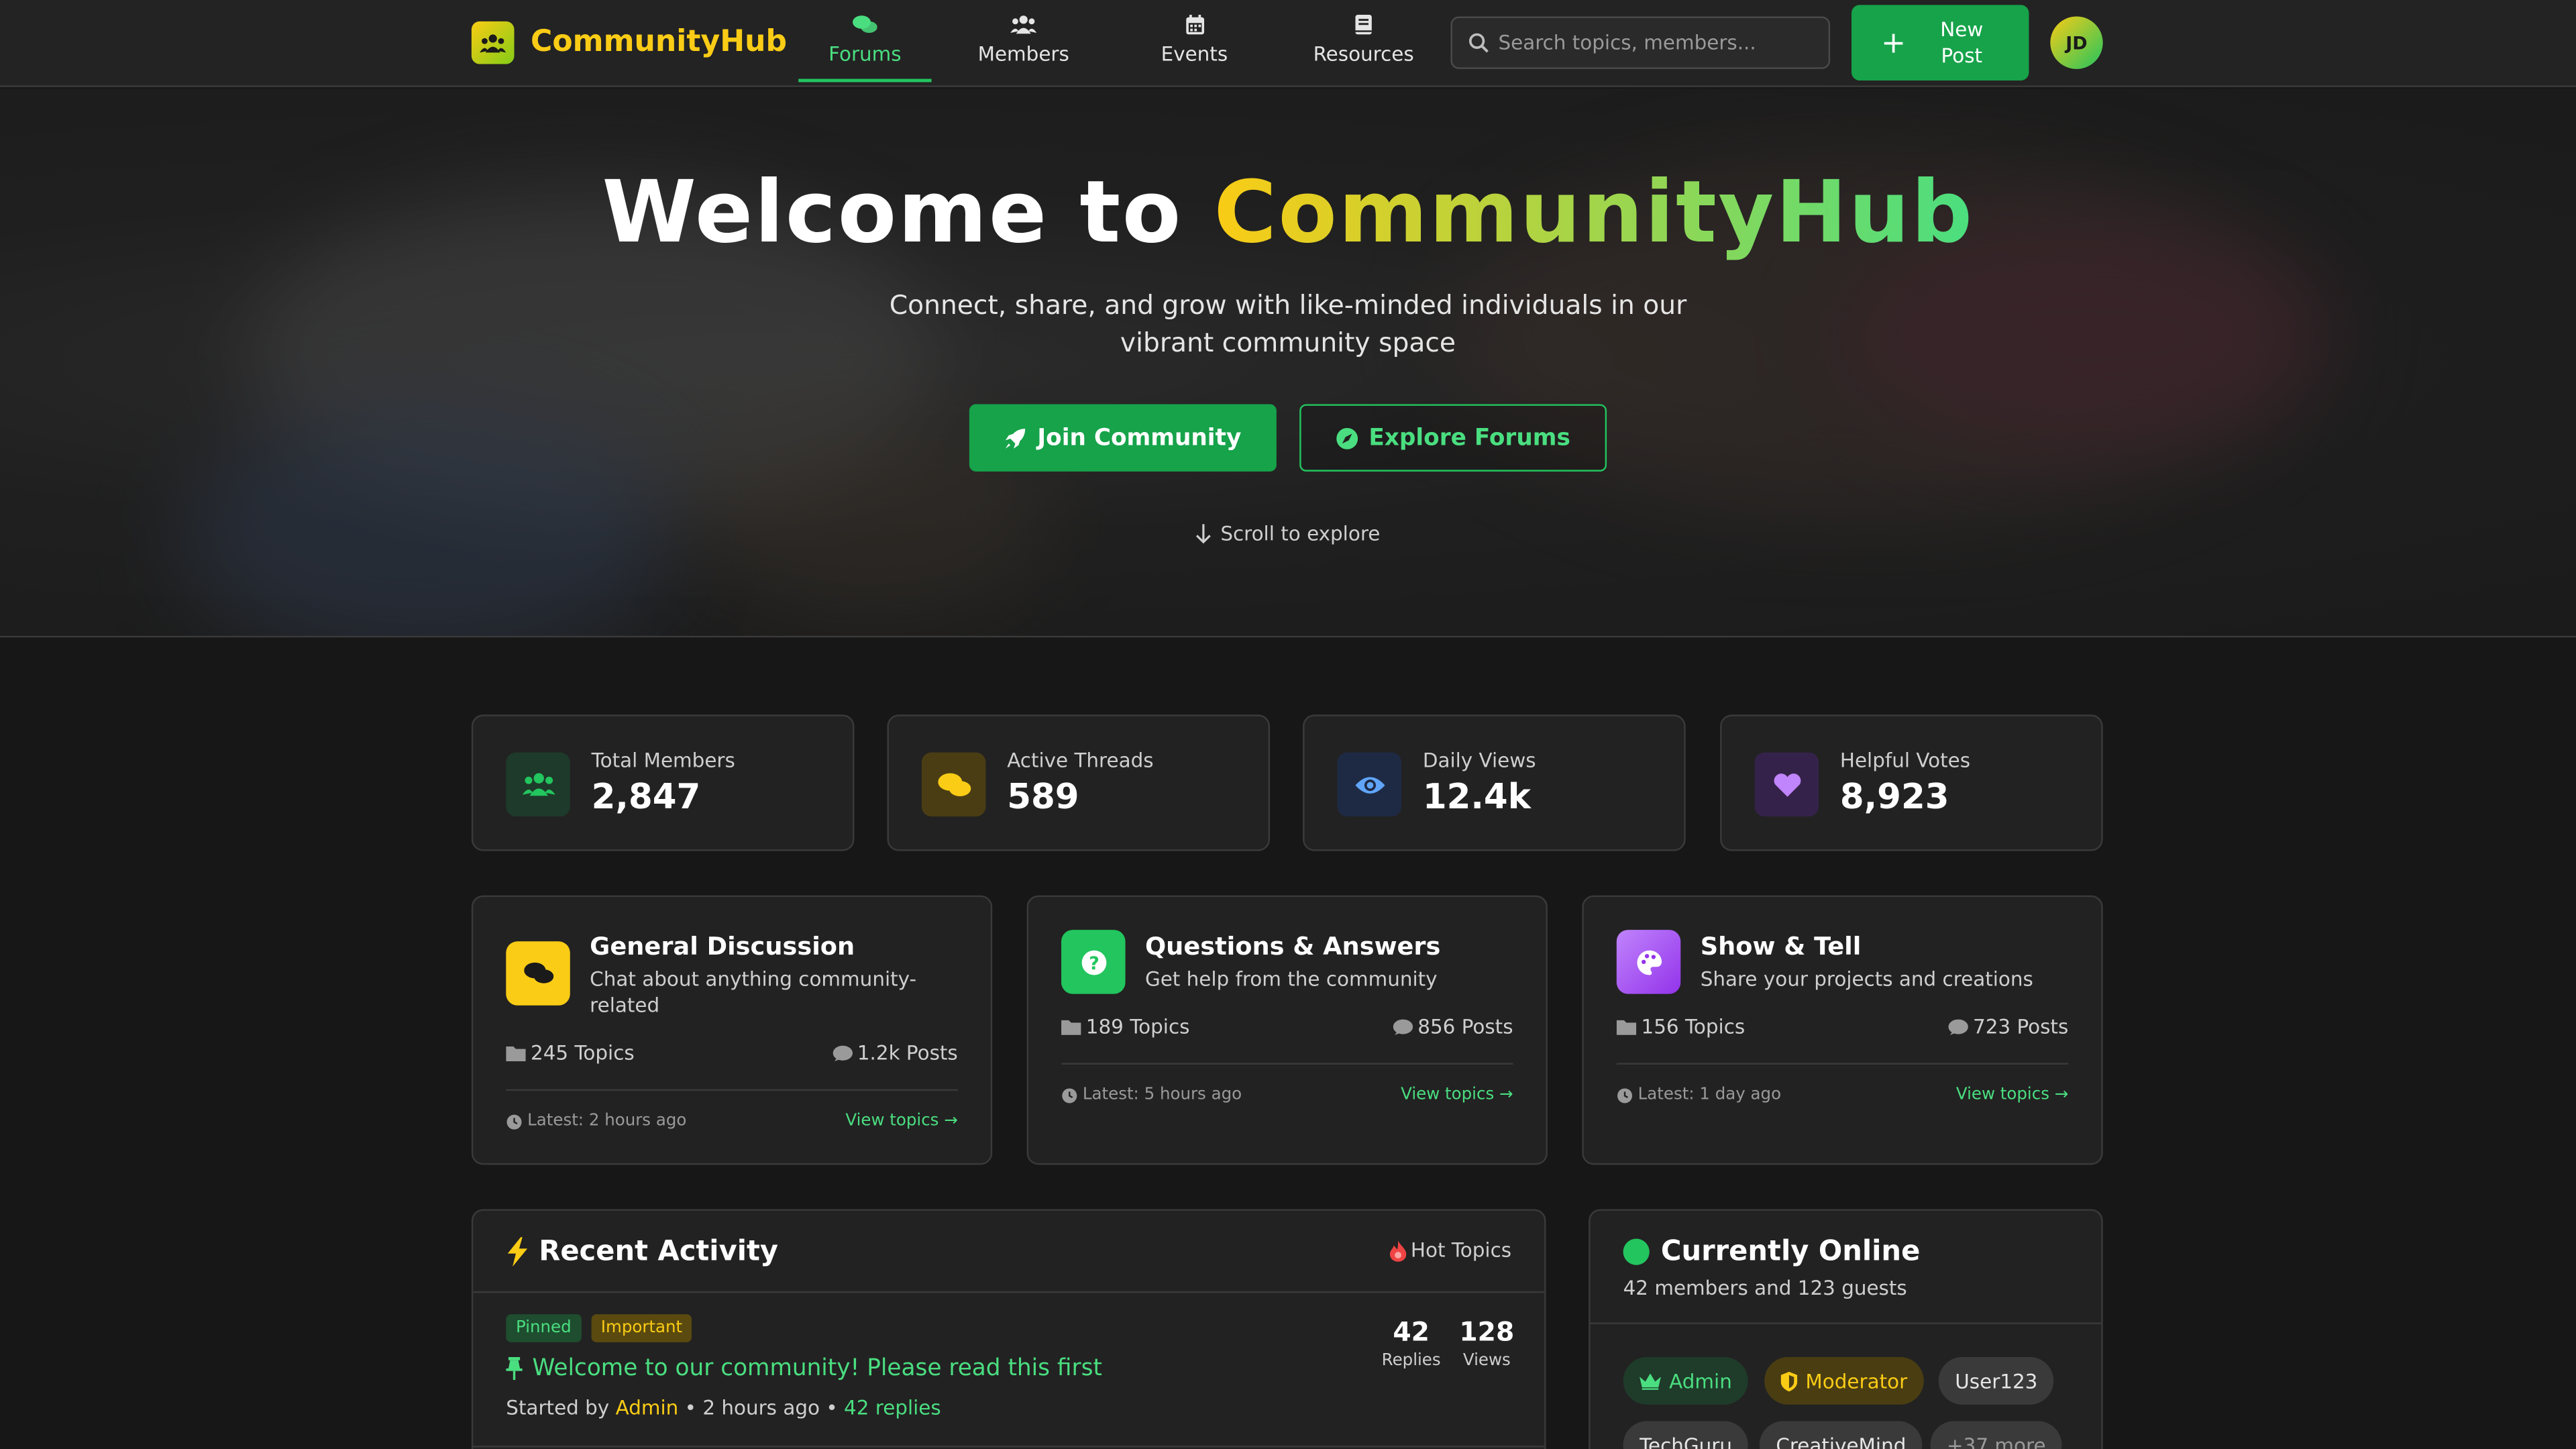 The height and width of the screenshot is (1449, 2576). Describe the element at coordinates (558, 1407) in the screenshot. I see `started-by-label: Started by` at that location.